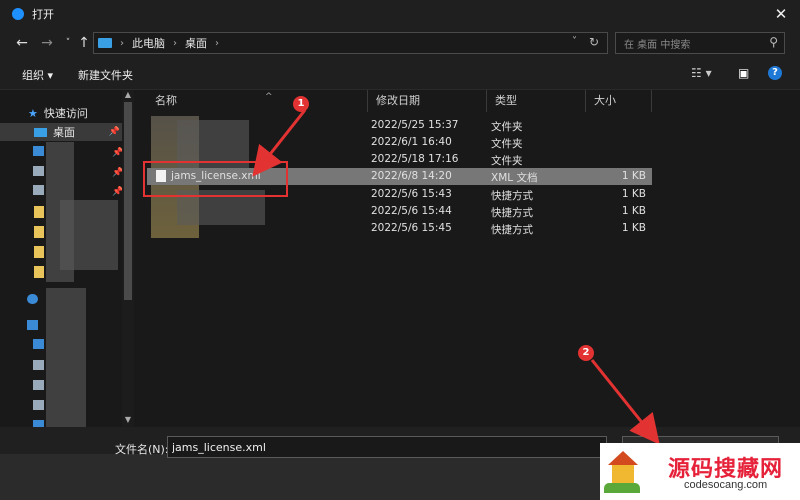 The height and width of the screenshot is (500, 800). I want to click on watermark-url: codesocang.com, so click(726, 485).